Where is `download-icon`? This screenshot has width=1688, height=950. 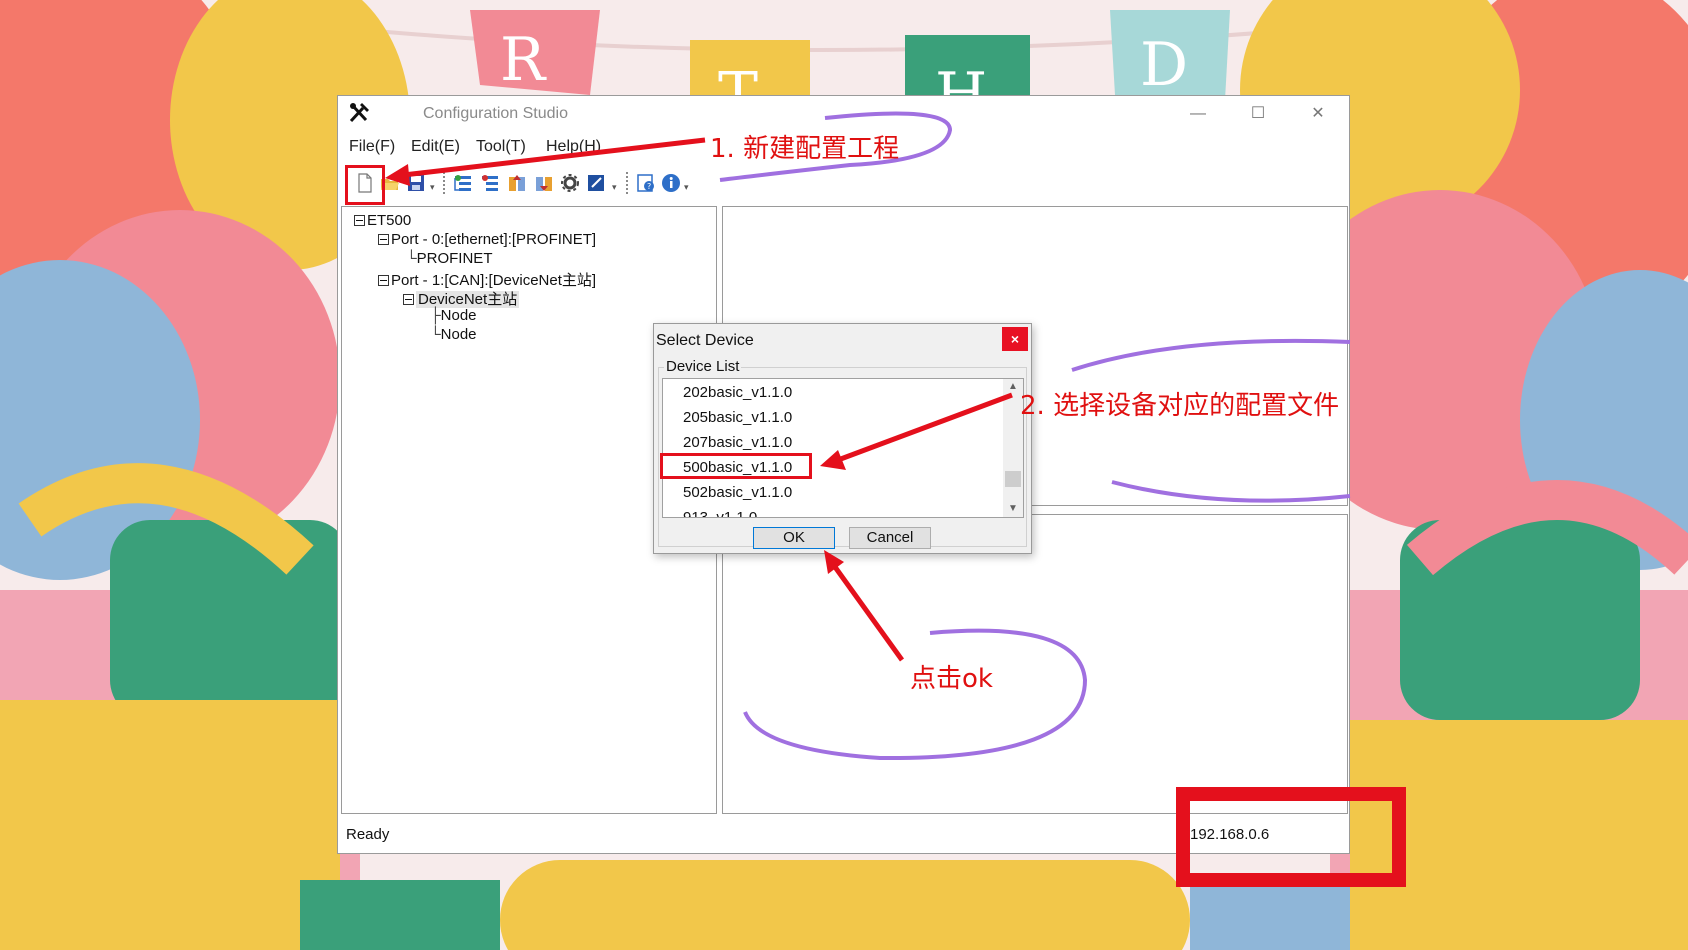 download-icon is located at coordinates (544, 183).